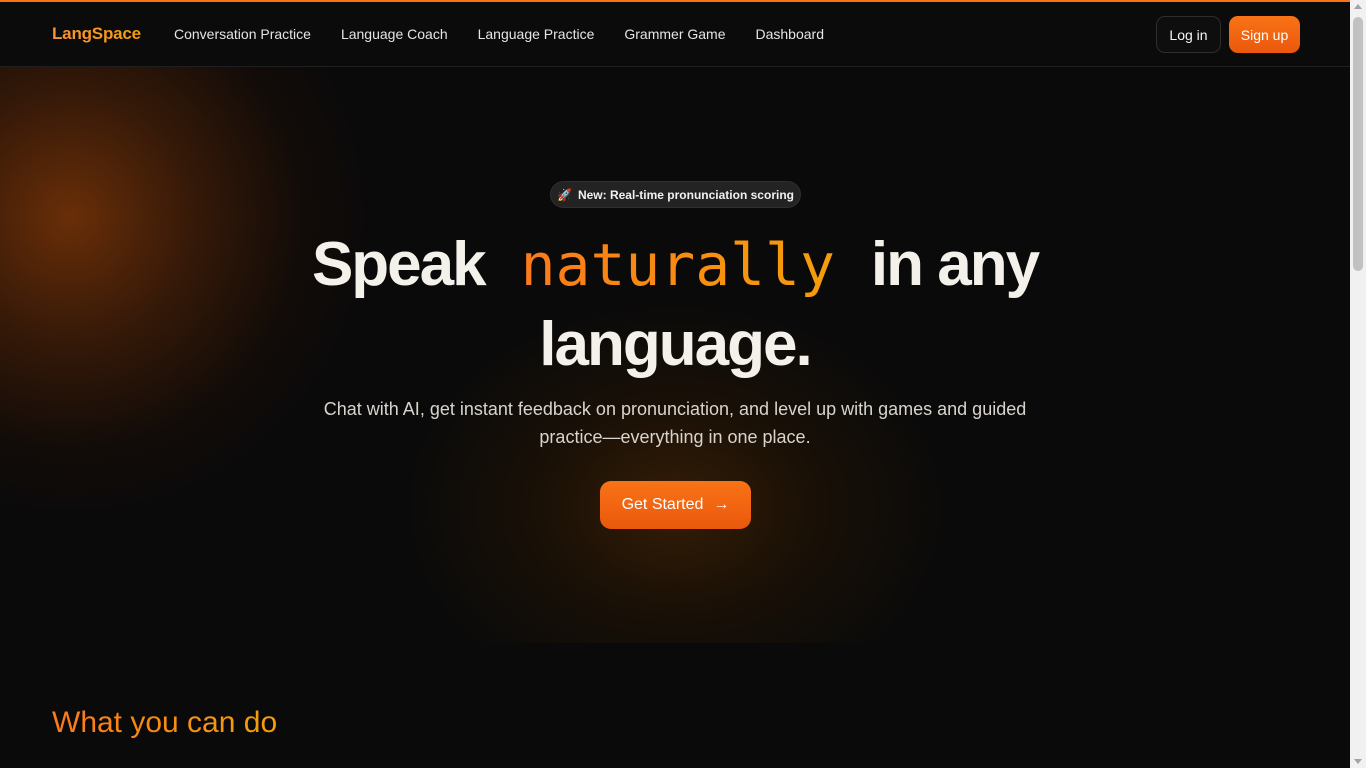 Image resolution: width=1366 pixels, height=768 pixels. Describe the element at coordinates (675, 437) in the screenshot. I see `subtitle-line-2: practice—everything in one place.` at that location.